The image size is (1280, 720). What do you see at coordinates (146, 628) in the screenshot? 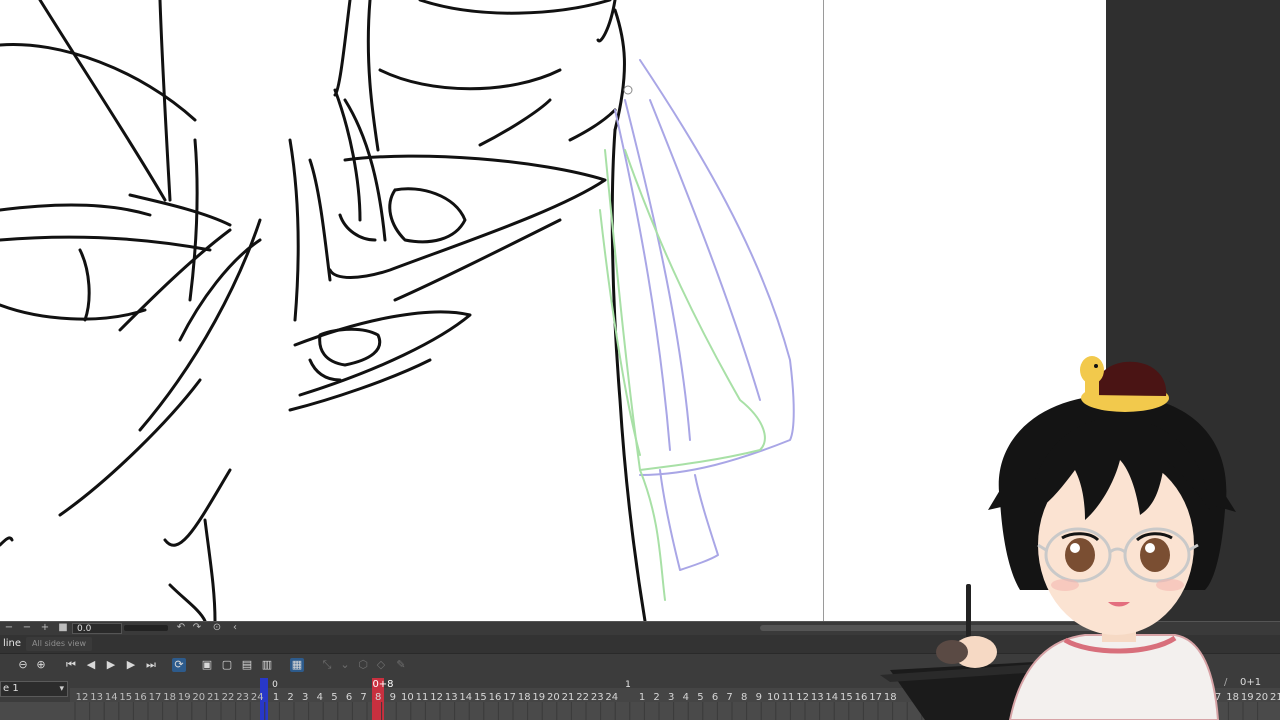
I see `zoom-slider` at bounding box center [146, 628].